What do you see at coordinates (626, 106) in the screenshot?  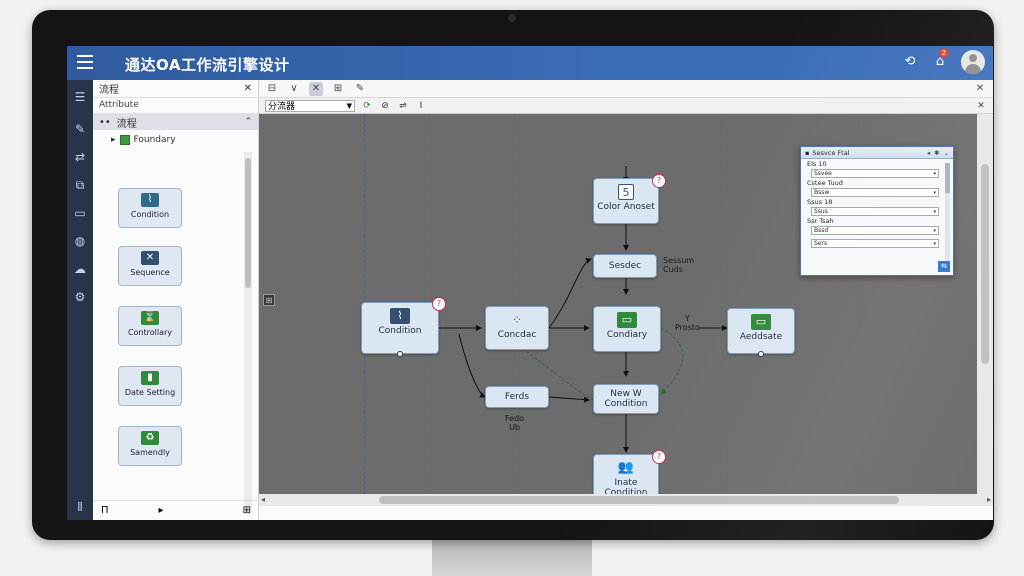 I see `toolbar-secondary: 分流器 ▼ ⟳ ⊘ ⇌ I ✕` at bounding box center [626, 106].